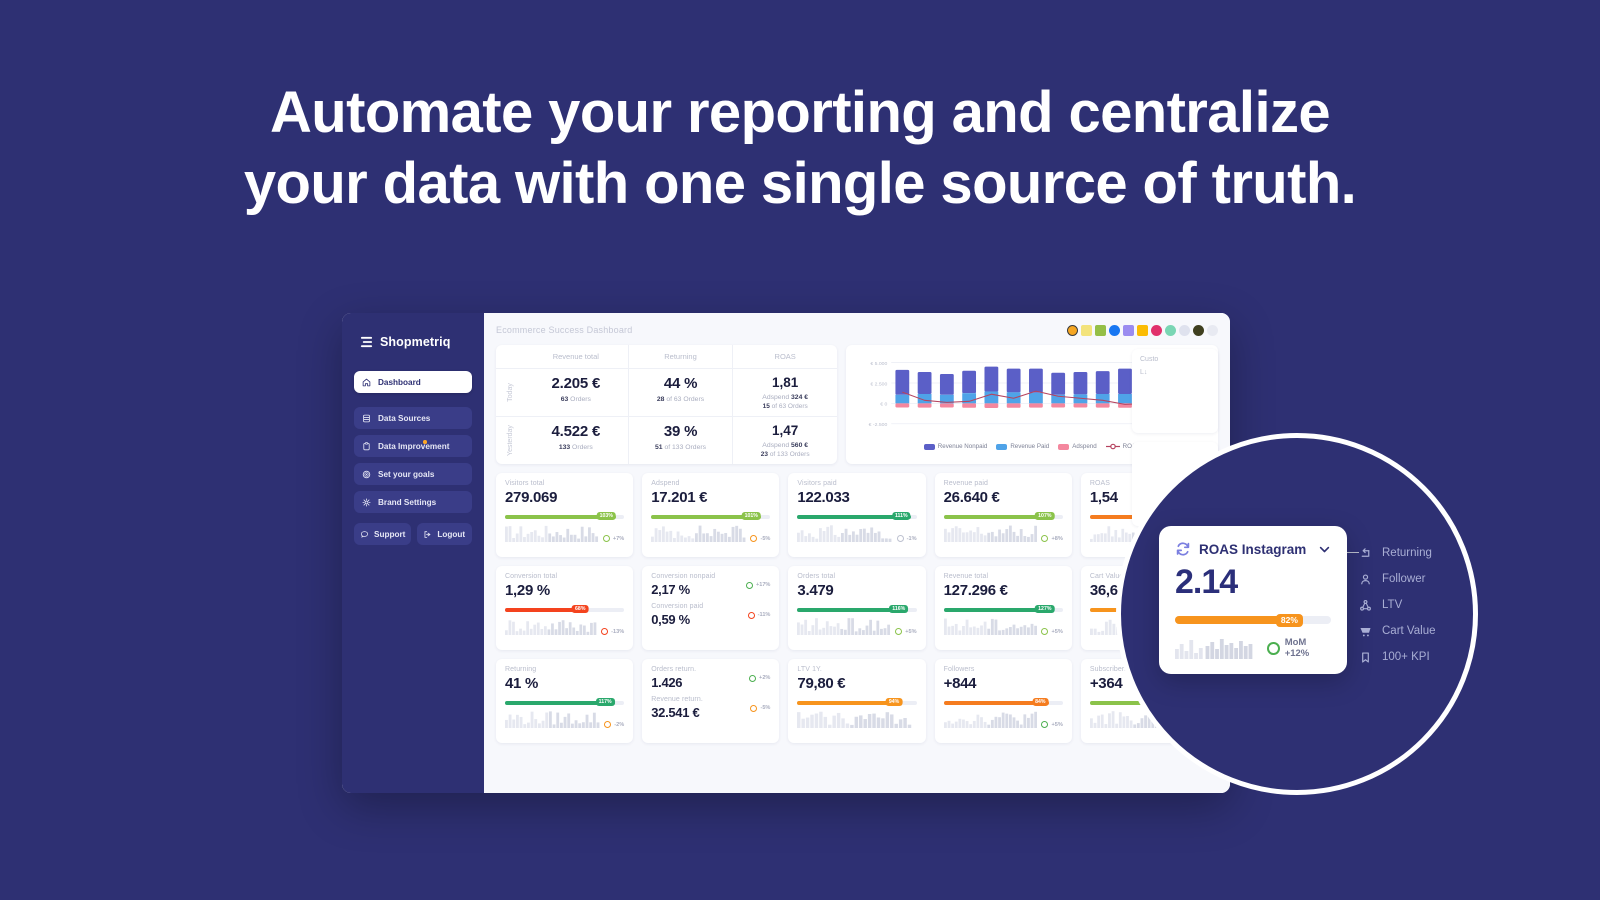 This screenshot has width=1600, height=900. I want to click on table-corner-cell, so click(510, 356).